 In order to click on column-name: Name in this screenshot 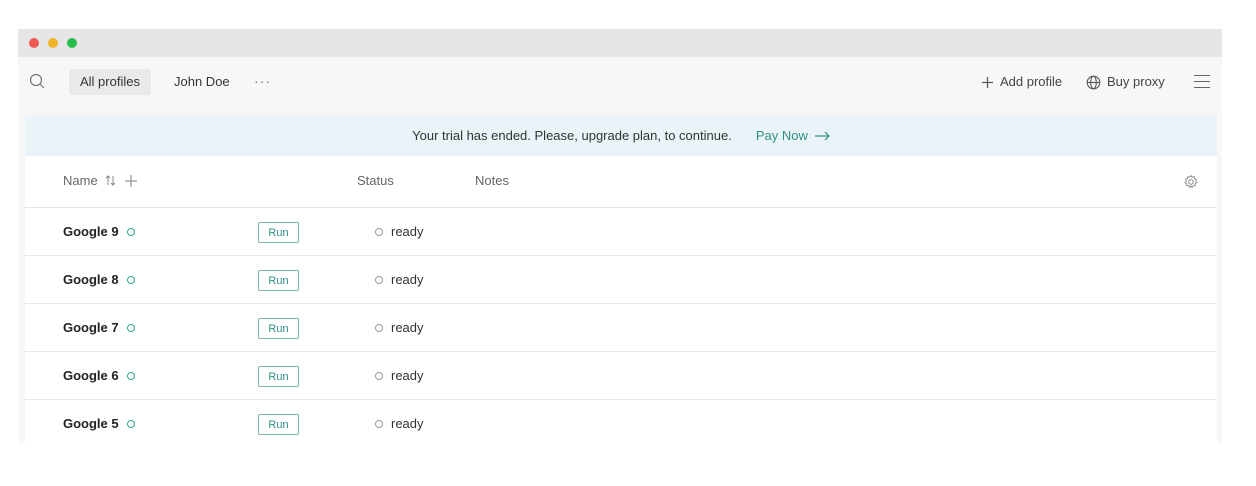, I will do `click(100, 180)`.